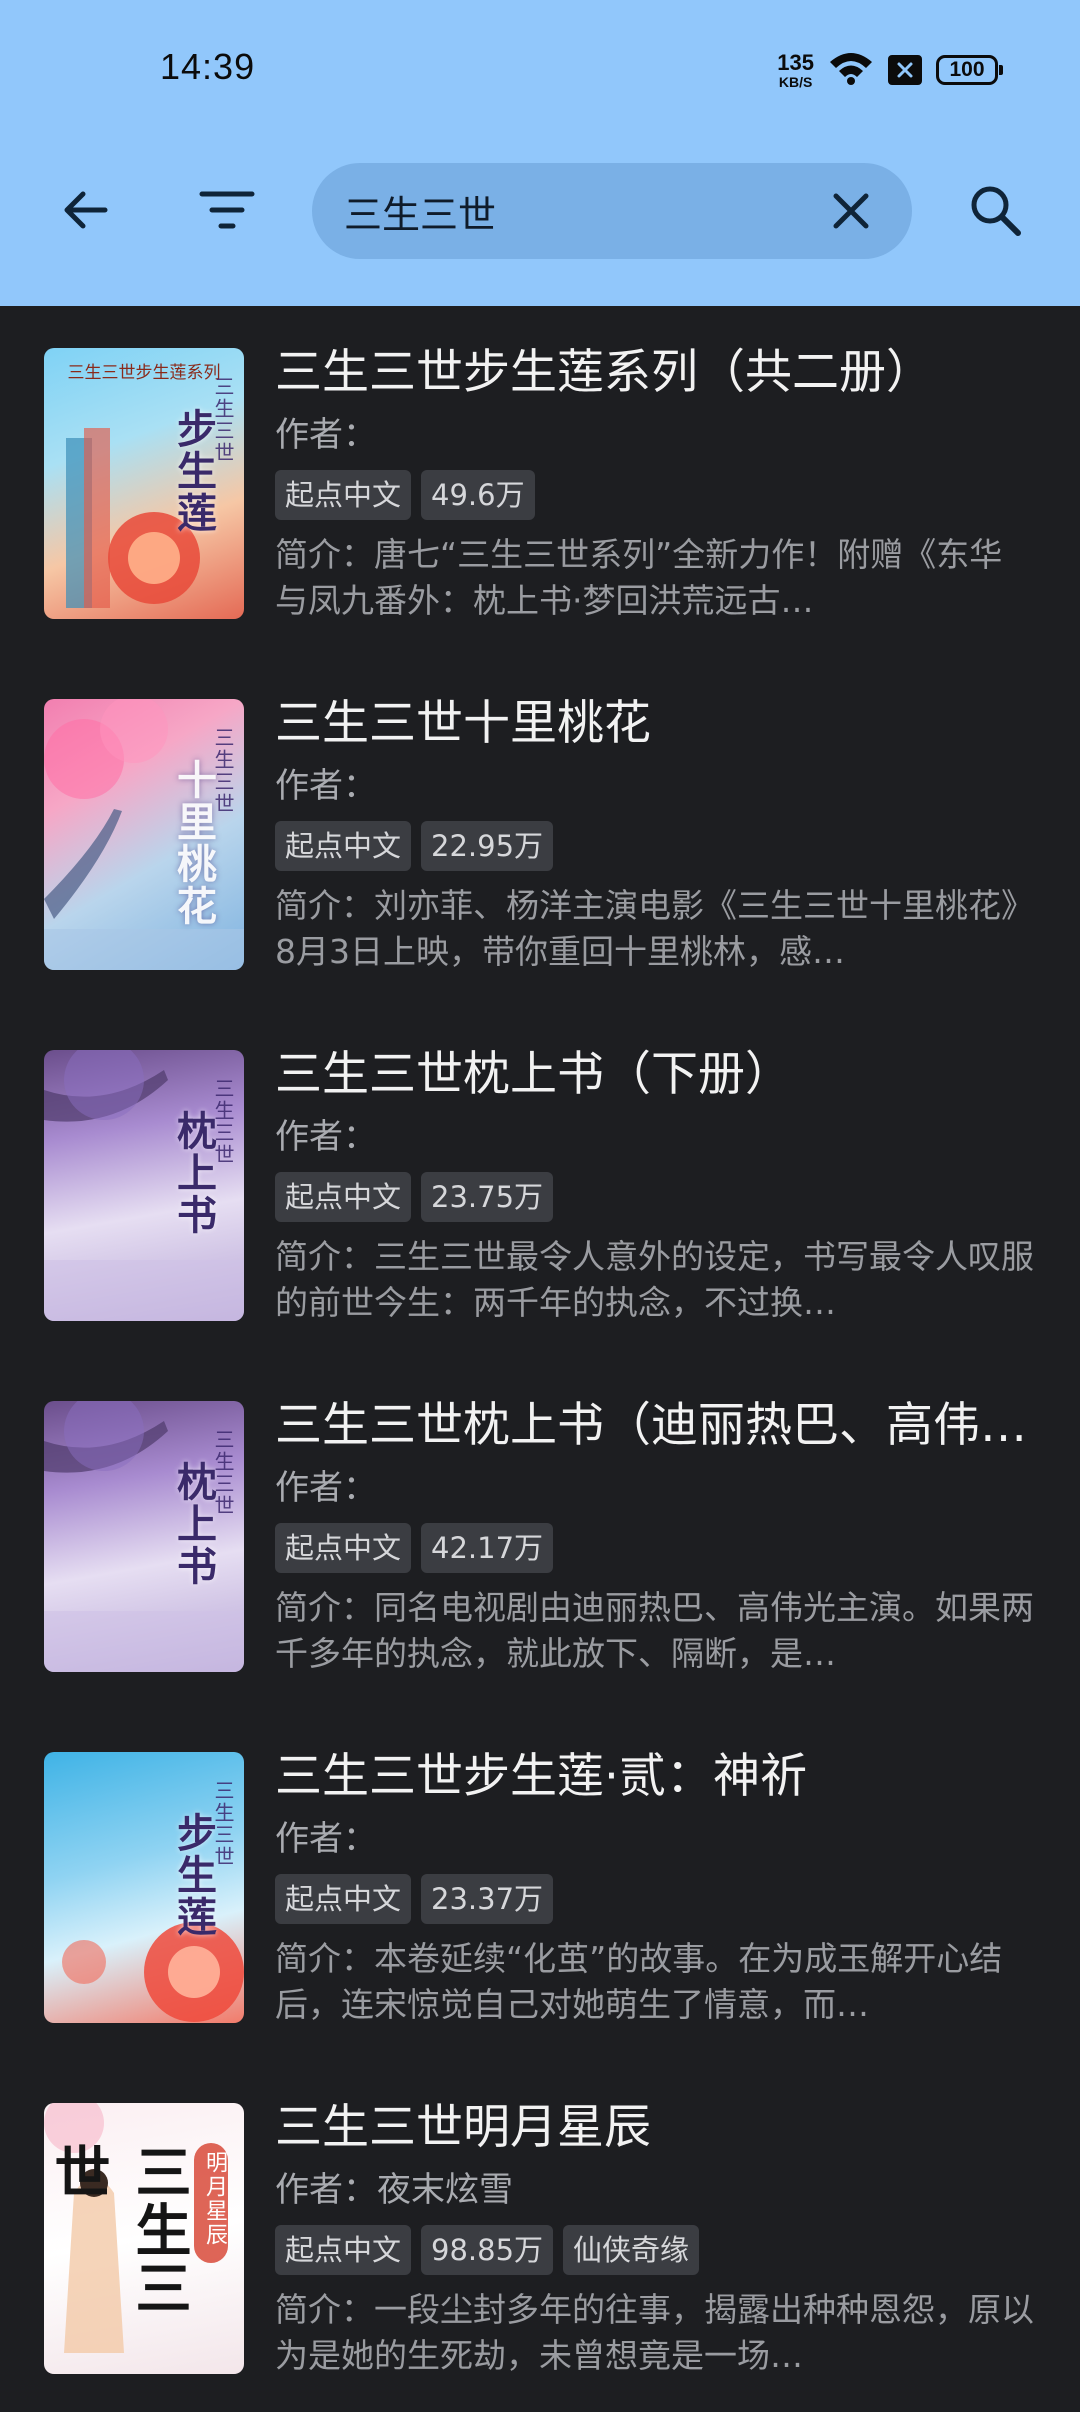 This screenshot has width=1080, height=2412. What do you see at coordinates (795, 62) in the screenshot?
I see `net-speed-value: 135` at bounding box center [795, 62].